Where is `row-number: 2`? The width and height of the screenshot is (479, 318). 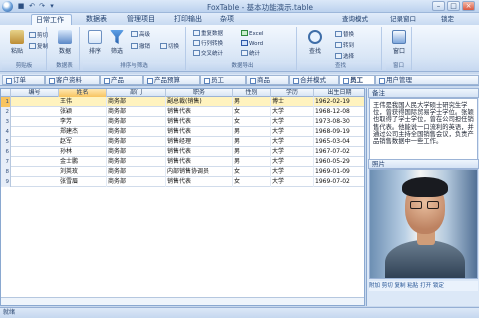 row-number: 2 is located at coordinates (6, 112).